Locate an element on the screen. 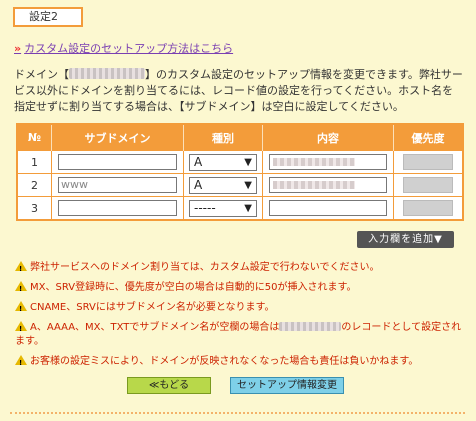 The width and height of the screenshot is (476, 421). row-number: 2 is located at coordinates (34, 185).